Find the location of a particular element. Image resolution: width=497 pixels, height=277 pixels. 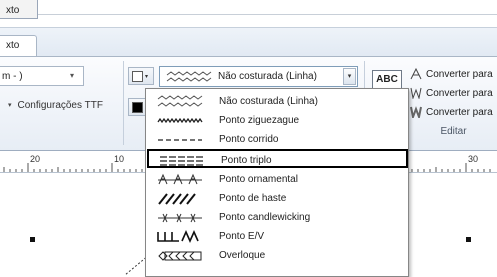

dropdown-item: Ponto ornamental is located at coordinates (277, 179).